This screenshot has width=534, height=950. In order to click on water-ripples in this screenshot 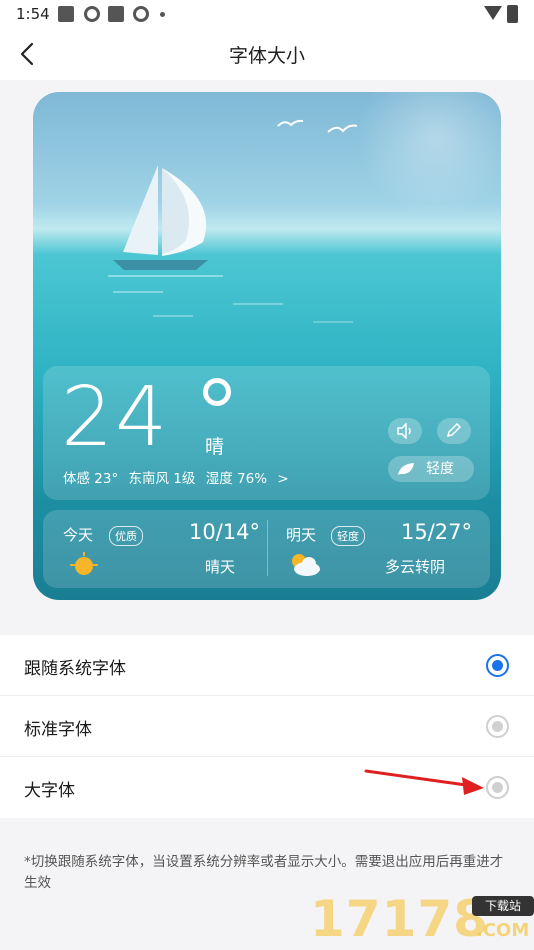, I will do `click(233, 307)`.